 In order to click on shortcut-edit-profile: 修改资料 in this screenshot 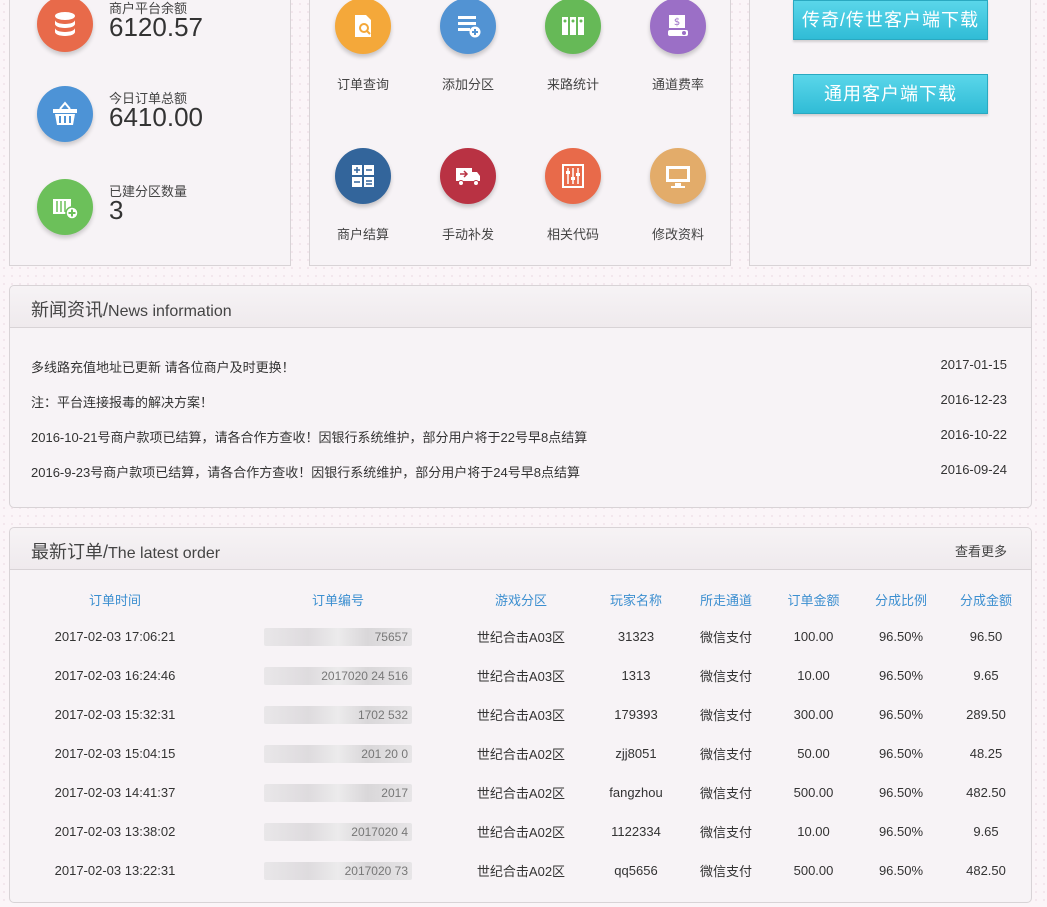, I will do `click(678, 198)`.